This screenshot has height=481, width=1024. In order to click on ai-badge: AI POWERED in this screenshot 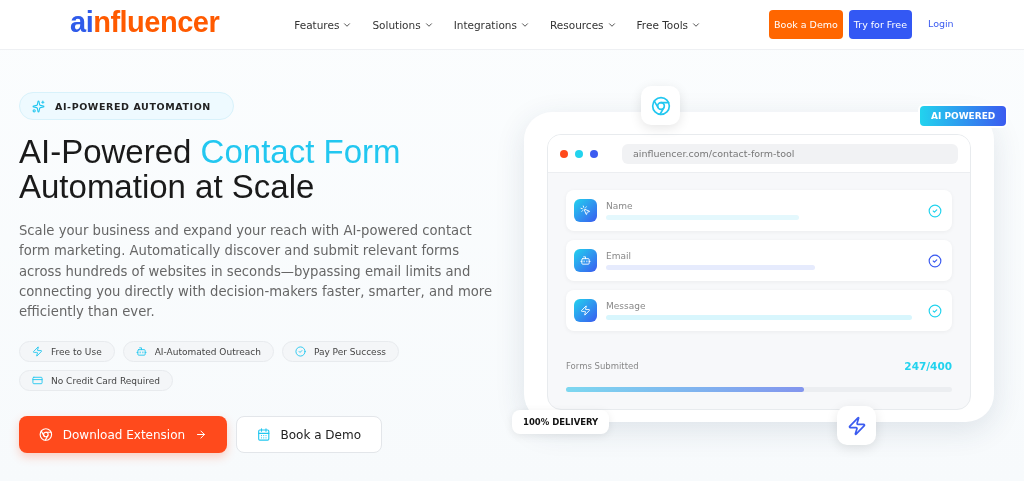, I will do `click(963, 116)`.